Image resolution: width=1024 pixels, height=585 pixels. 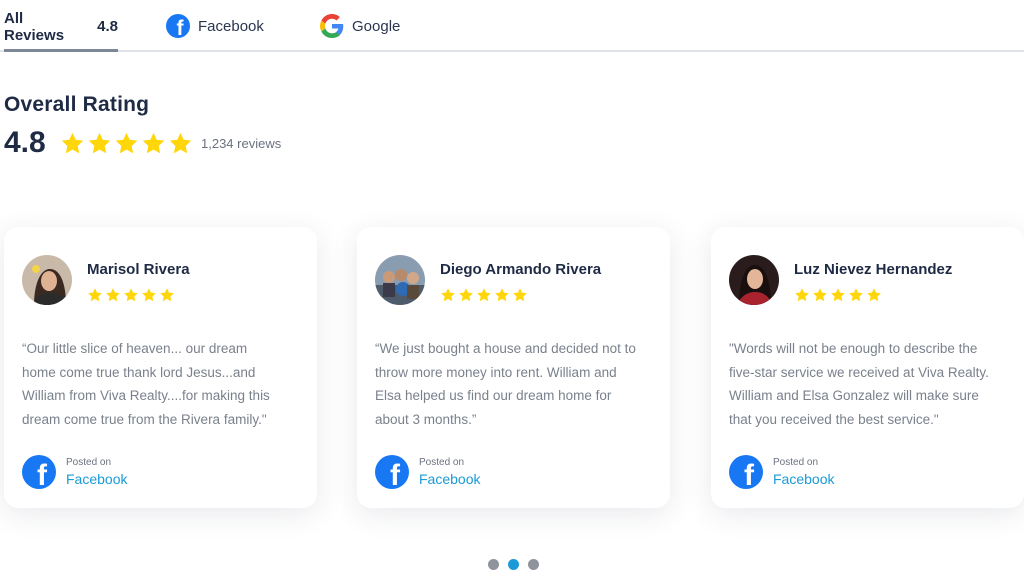 I want to click on reviewer-name: Luz Nievez Hernandez, so click(x=873, y=269).